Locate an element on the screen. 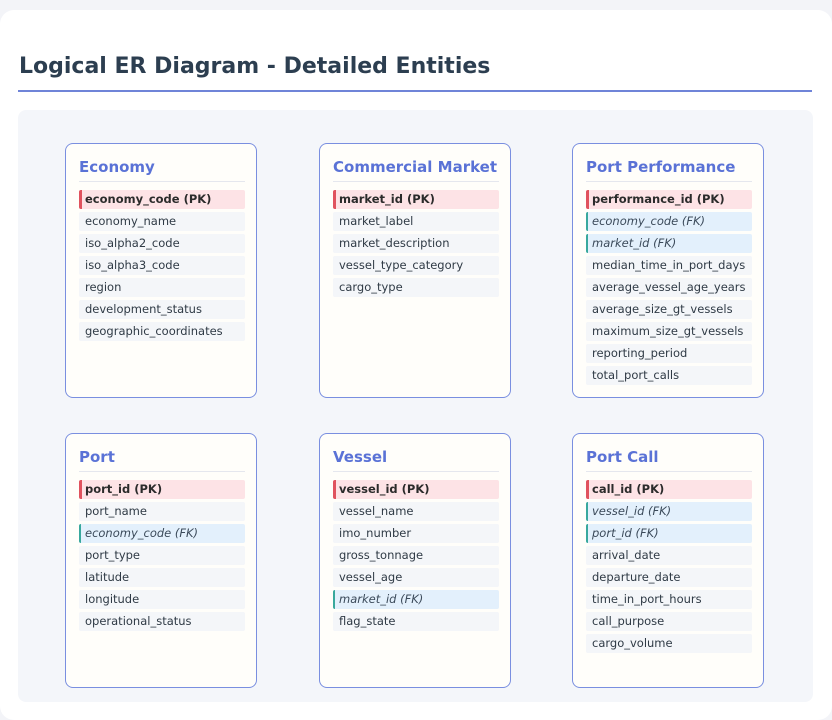 This screenshot has height=720, width=832. attribute: cargo_volume is located at coordinates (669, 643).